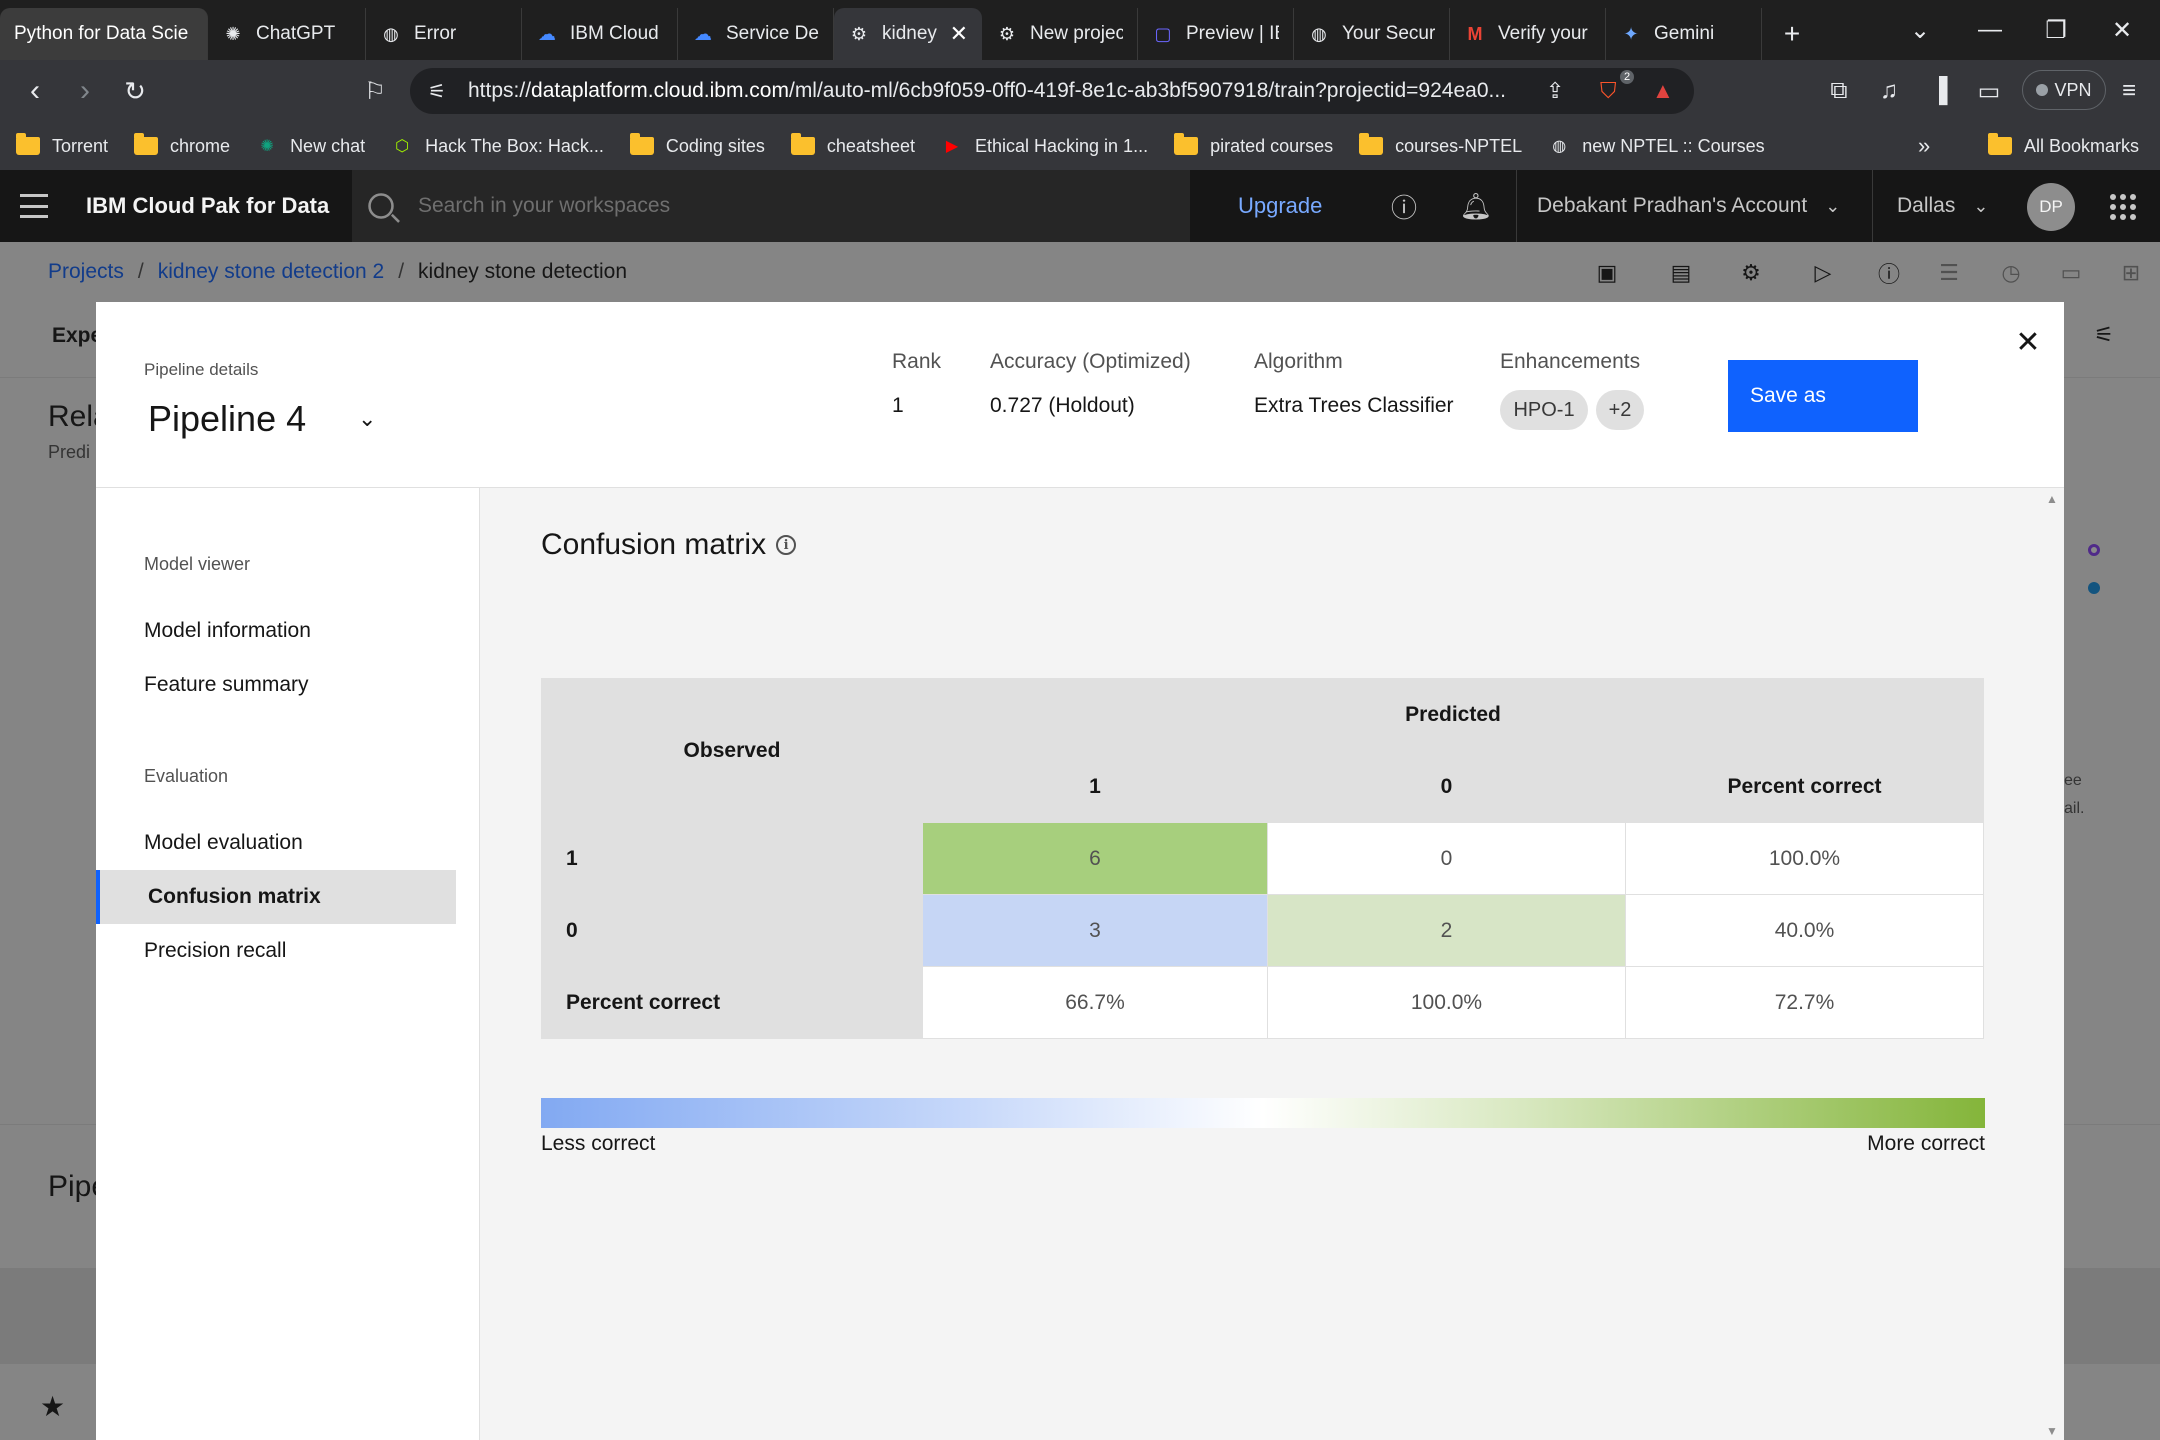  Describe the element at coordinates (2052, 499) in the screenshot. I see `scroll-up-icon: ▲` at that location.